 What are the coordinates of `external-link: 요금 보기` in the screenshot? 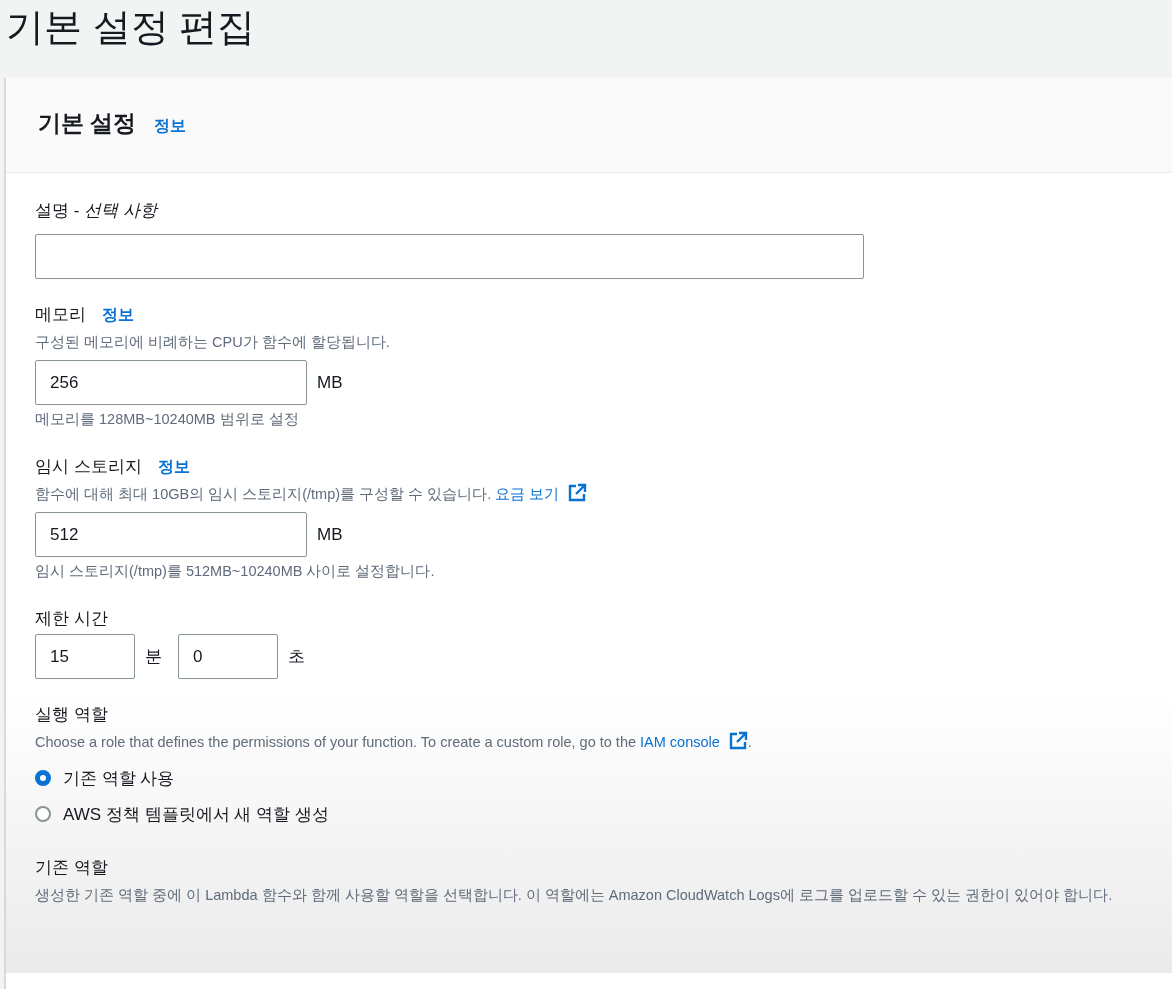 It's located at (541, 494).